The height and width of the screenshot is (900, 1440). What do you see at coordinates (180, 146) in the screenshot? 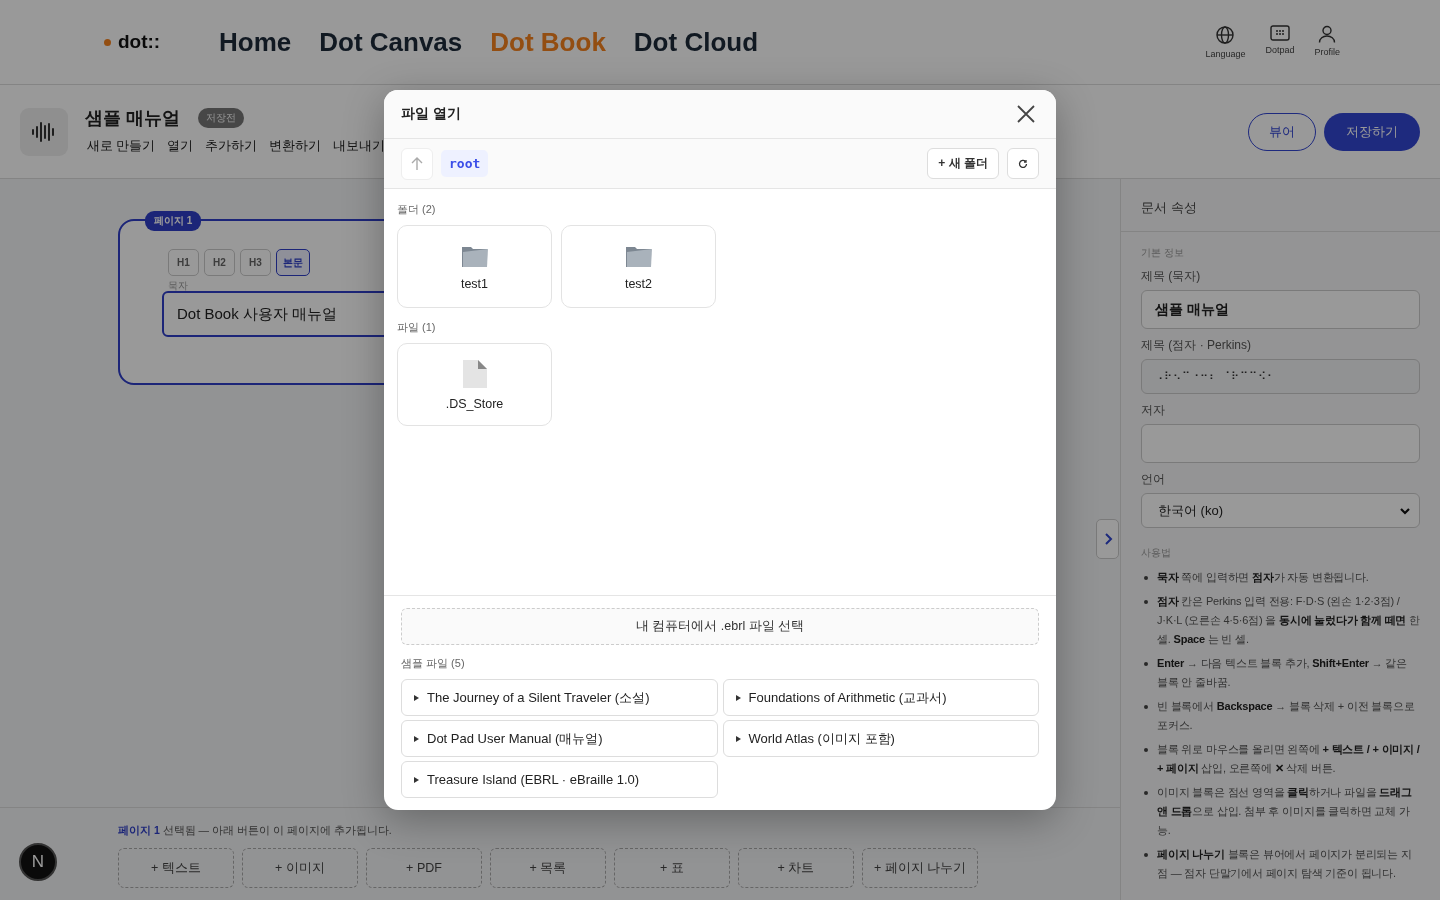
I see `menu-item: 열기` at bounding box center [180, 146].